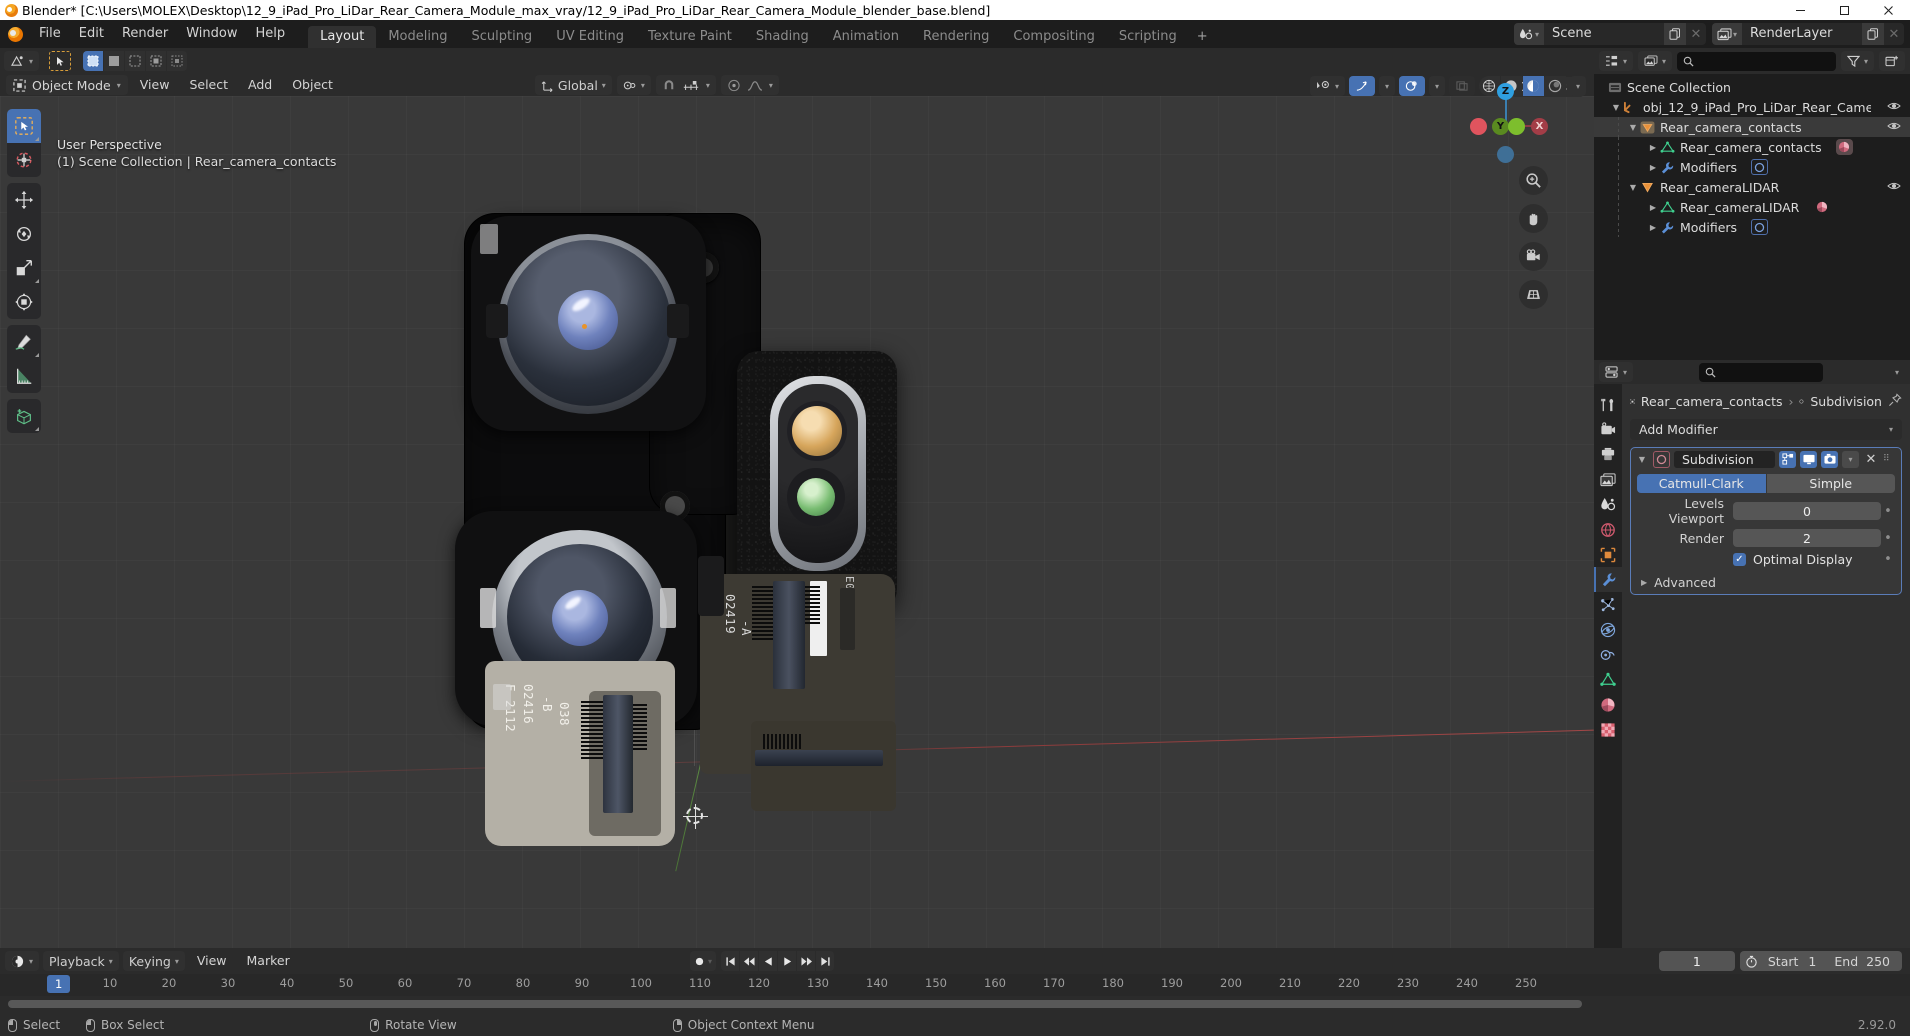 This screenshot has height=1036, width=1910. What do you see at coordinates (24, 342) in the screenshot?
I see `annotate-tool` at bounding box center [24, 342].